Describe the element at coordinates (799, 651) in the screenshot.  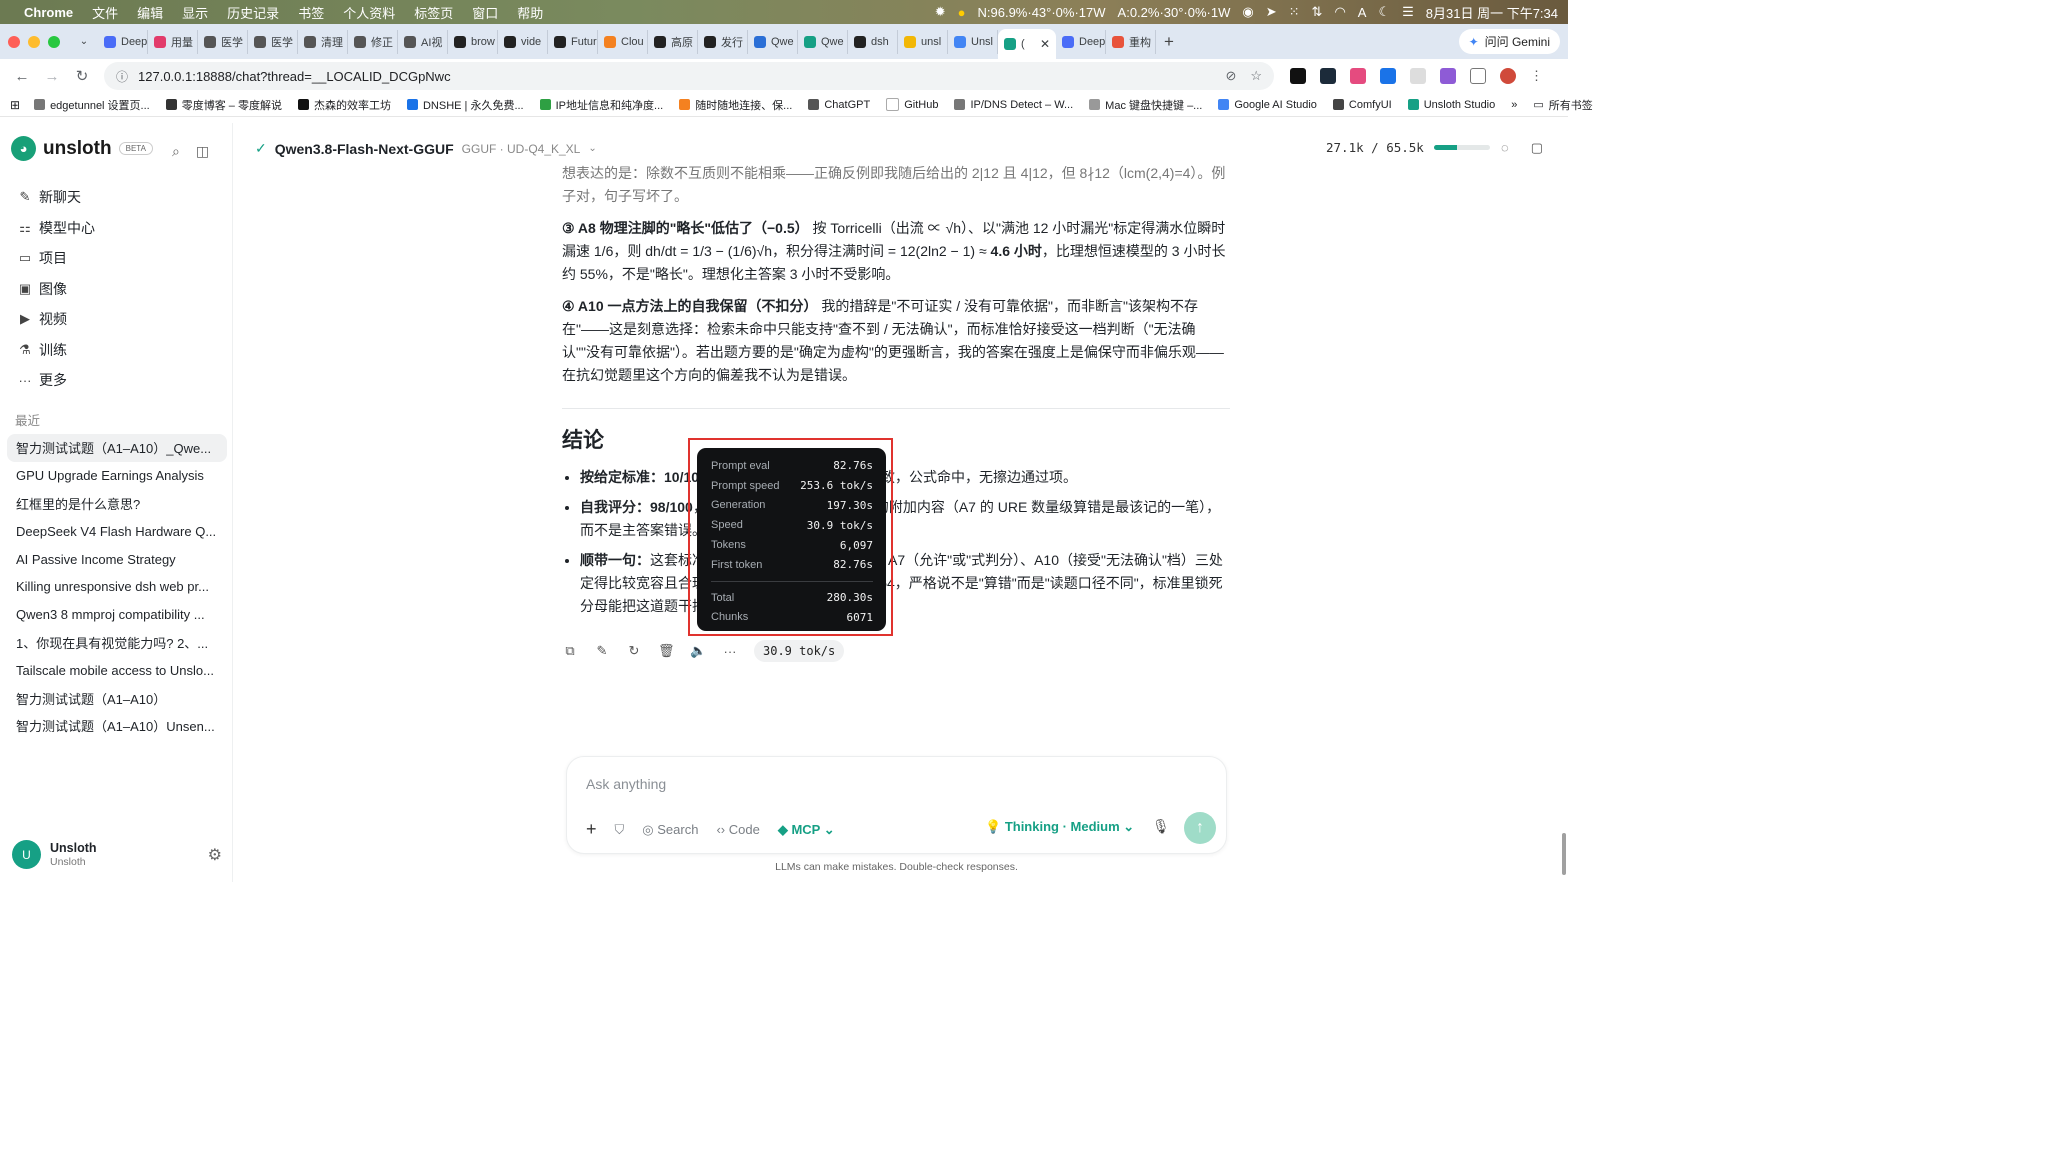
I see `speed-stats-pill: 30.9 tok/s` at that location.